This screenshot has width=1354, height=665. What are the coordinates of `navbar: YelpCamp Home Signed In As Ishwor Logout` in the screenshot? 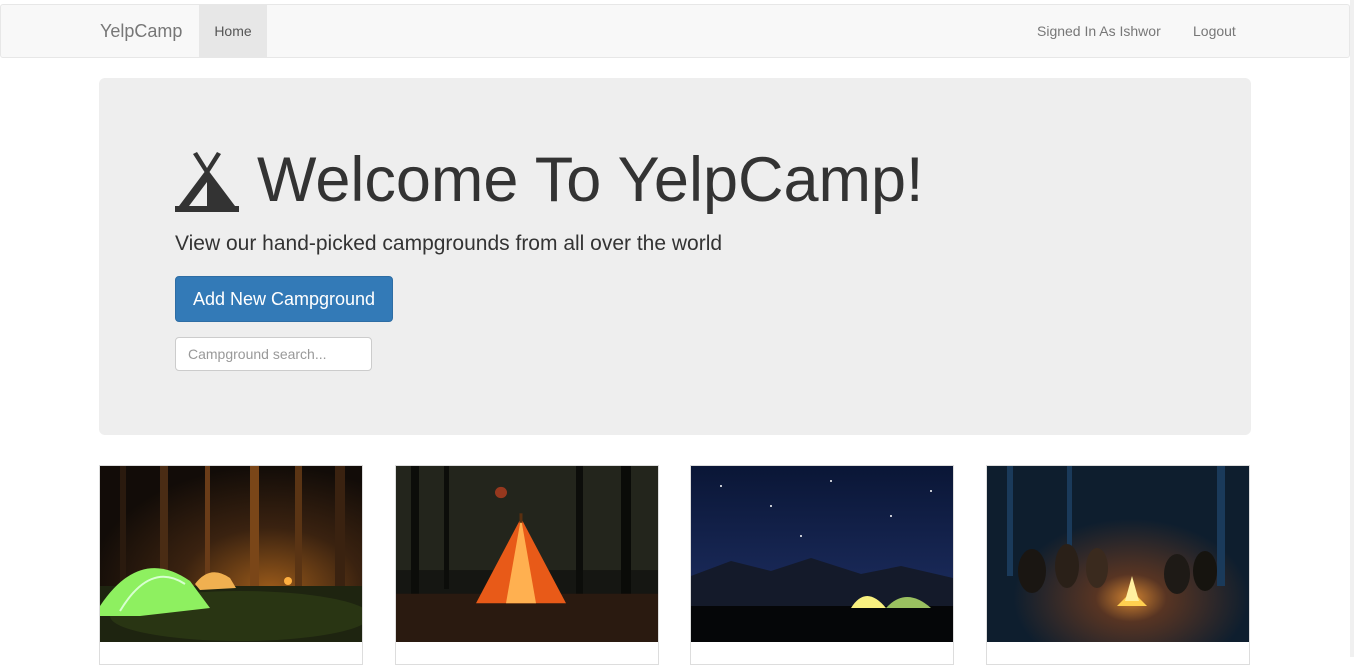 It's located at (675, 31).